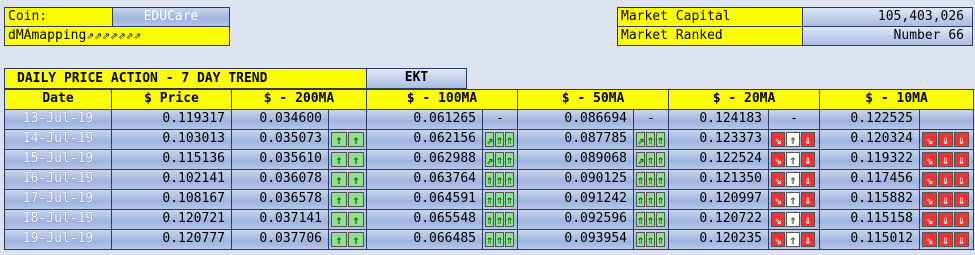  Describe the element at coordinates (593, 99) in the screenshot. I see `header-50ma: $ - 50MA` at that location.